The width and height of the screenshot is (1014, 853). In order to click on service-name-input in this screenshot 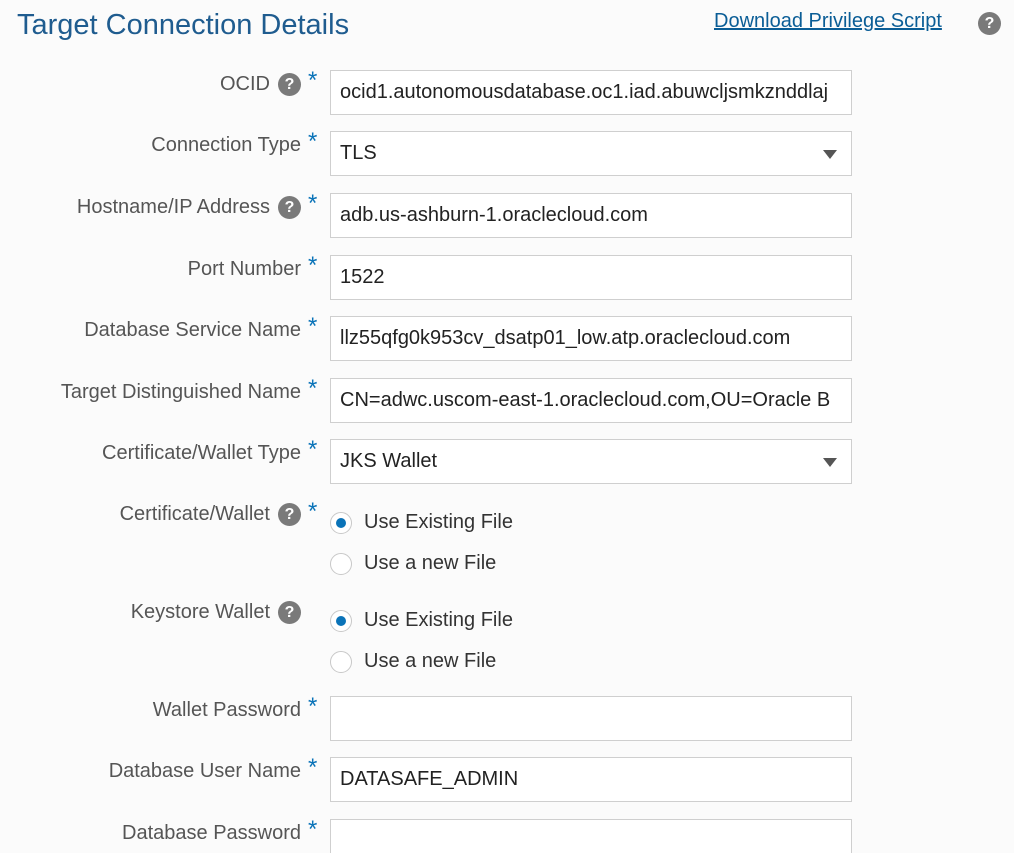, I will do `click(591, 338)`.